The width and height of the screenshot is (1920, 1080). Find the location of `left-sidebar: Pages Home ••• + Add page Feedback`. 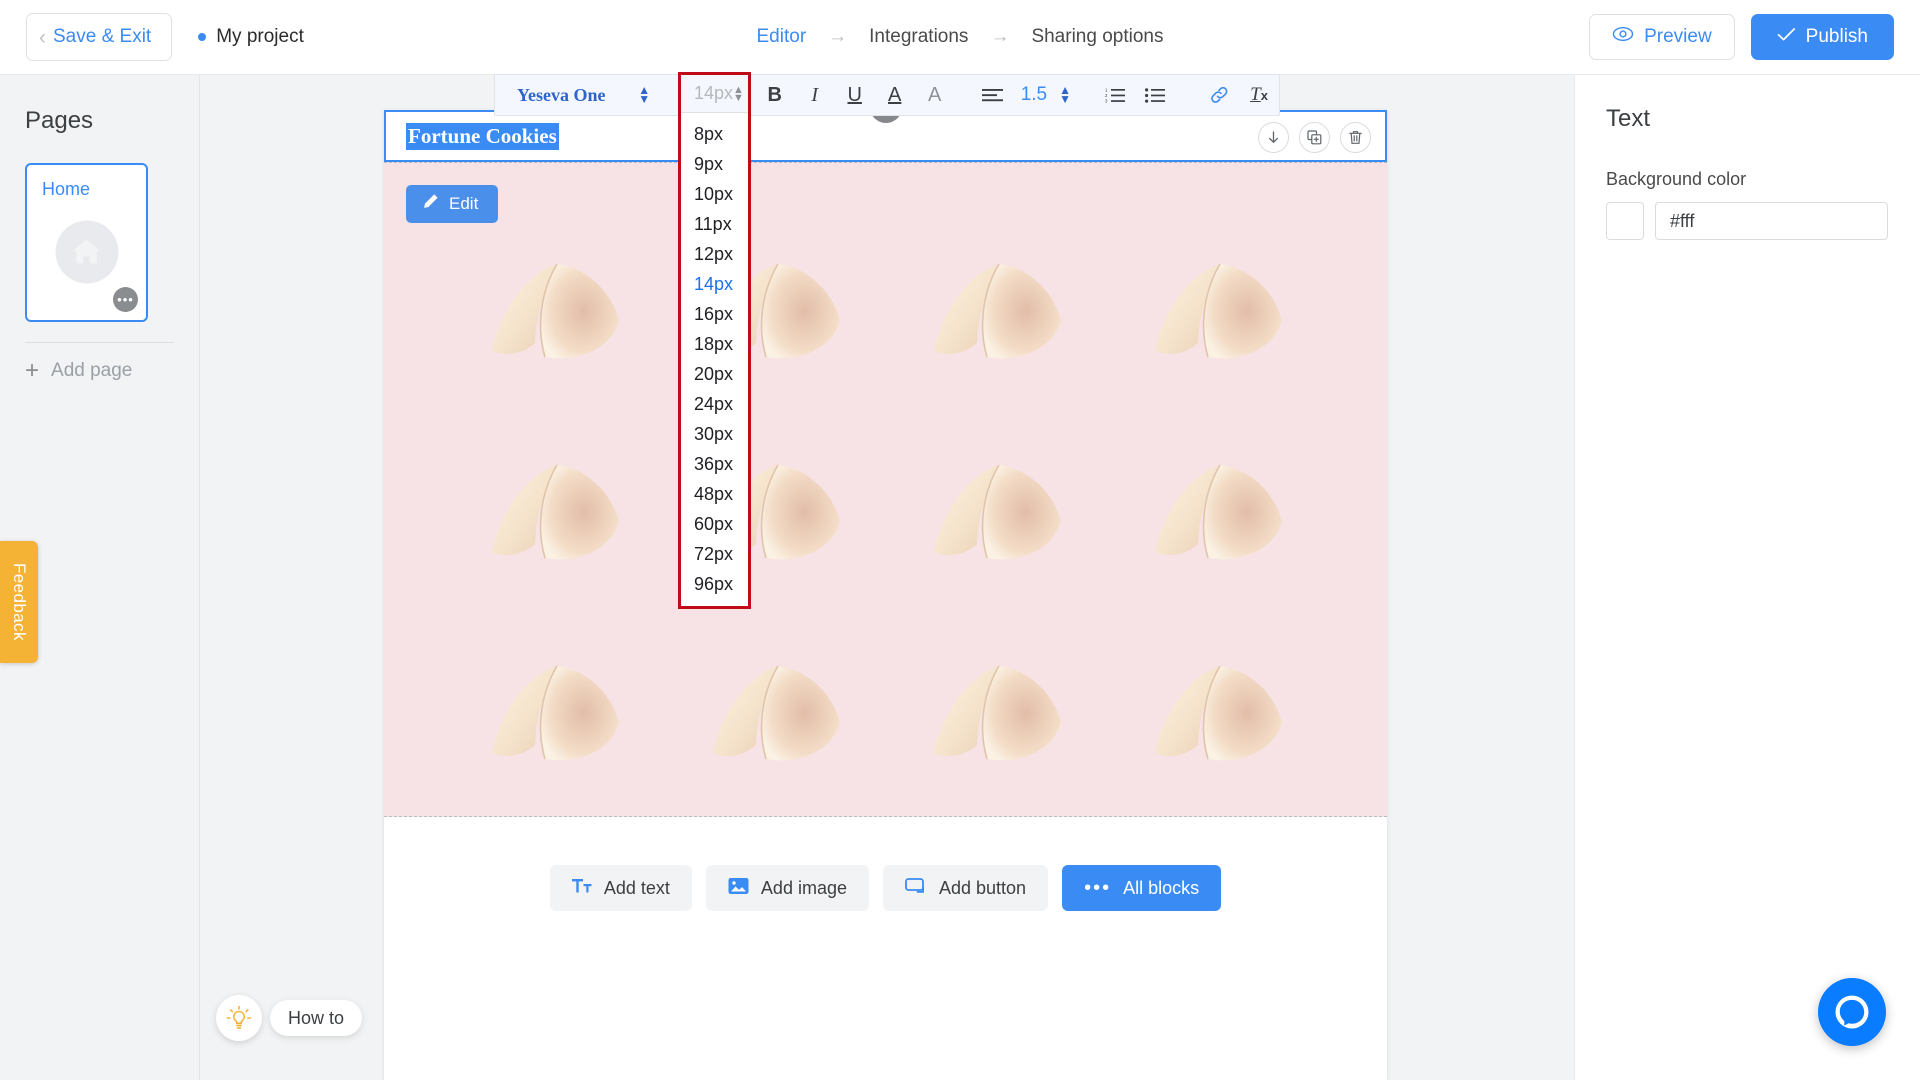

left-sidebar: Pages Home ••• + Add page Feedback is located at coordinates (100, 577).